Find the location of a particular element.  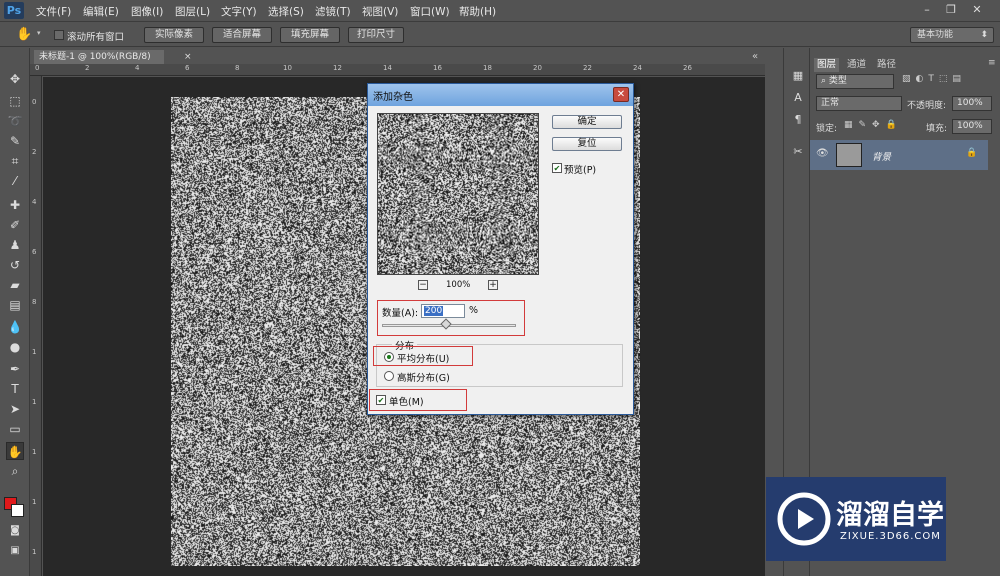

tab-paths: 路径 is located at coordinates (886, 65).